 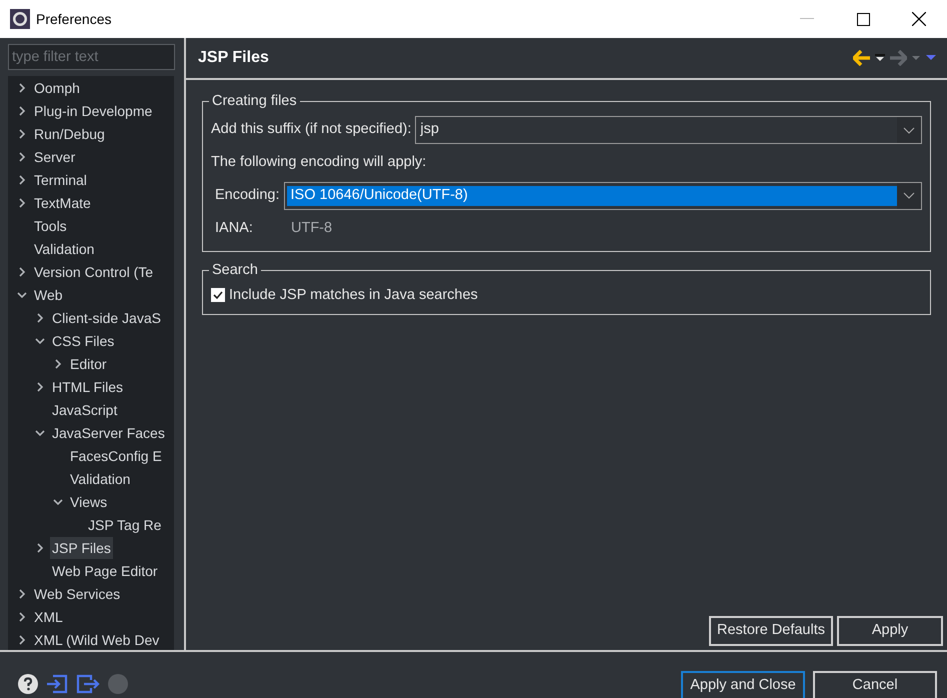 What do you see at coordinates (88, 387) in the screenshot?
I see `tree-item: HTML Files` at bounding box center [88, 387].